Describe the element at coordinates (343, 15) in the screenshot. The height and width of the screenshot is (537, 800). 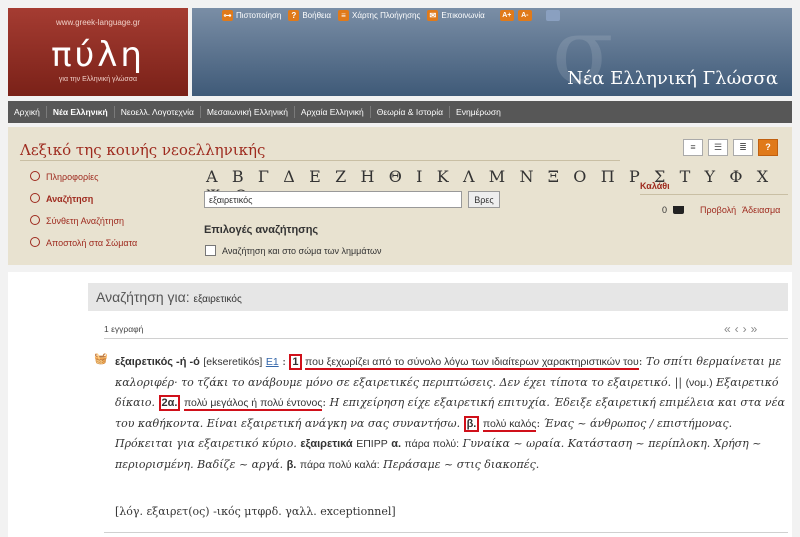
I see `sitemap-icon: ≡` at that location.